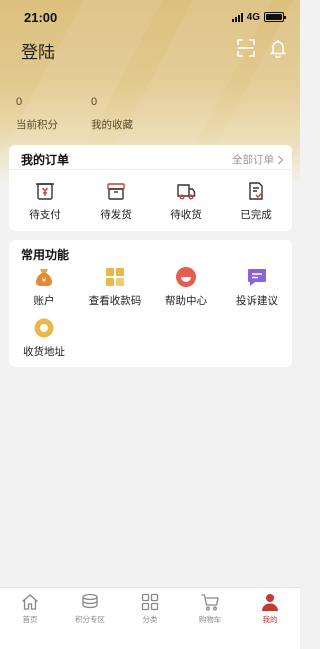 This screenshot has height=649, width=320. I want to click on all-orders-link: 全部订单, so click(258, 159).